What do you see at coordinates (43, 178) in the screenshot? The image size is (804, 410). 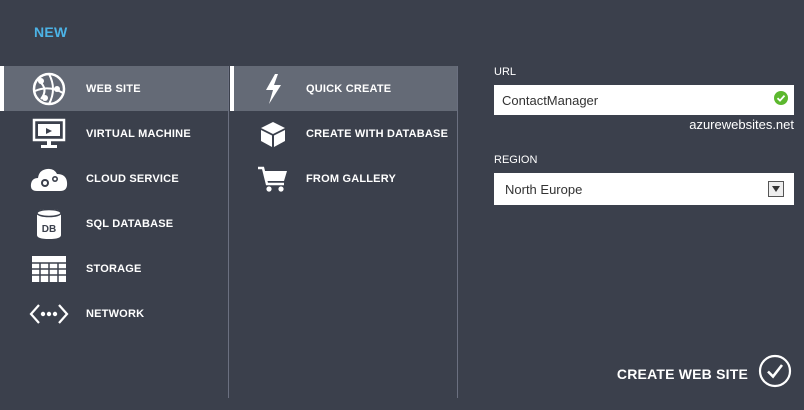 I see `cloud-service-icon` at bounding box center [43, 178].